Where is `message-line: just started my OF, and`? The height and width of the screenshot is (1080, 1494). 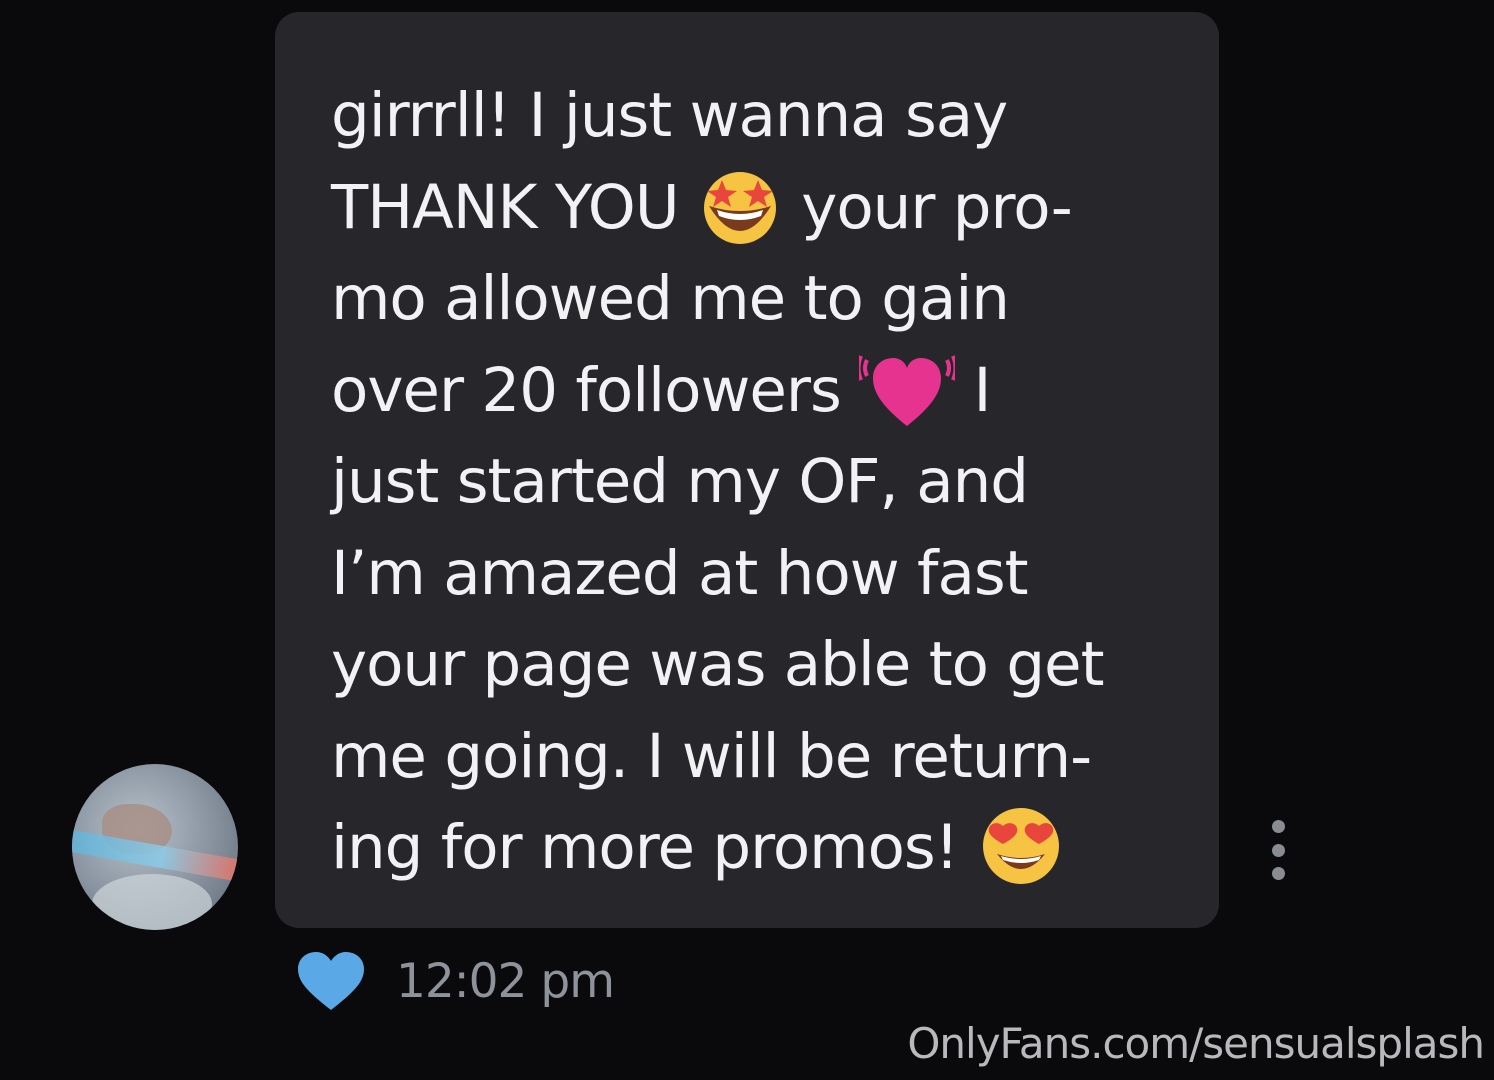
message-line: just started my OF, and is located at coordinates (680, 481).